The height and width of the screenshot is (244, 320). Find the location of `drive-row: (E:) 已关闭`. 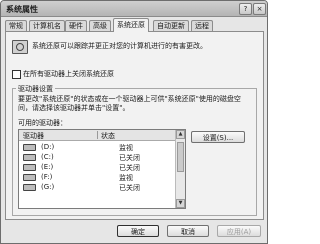

drive-row: (E:) 已关闭 is located at coordinates (97, 167).